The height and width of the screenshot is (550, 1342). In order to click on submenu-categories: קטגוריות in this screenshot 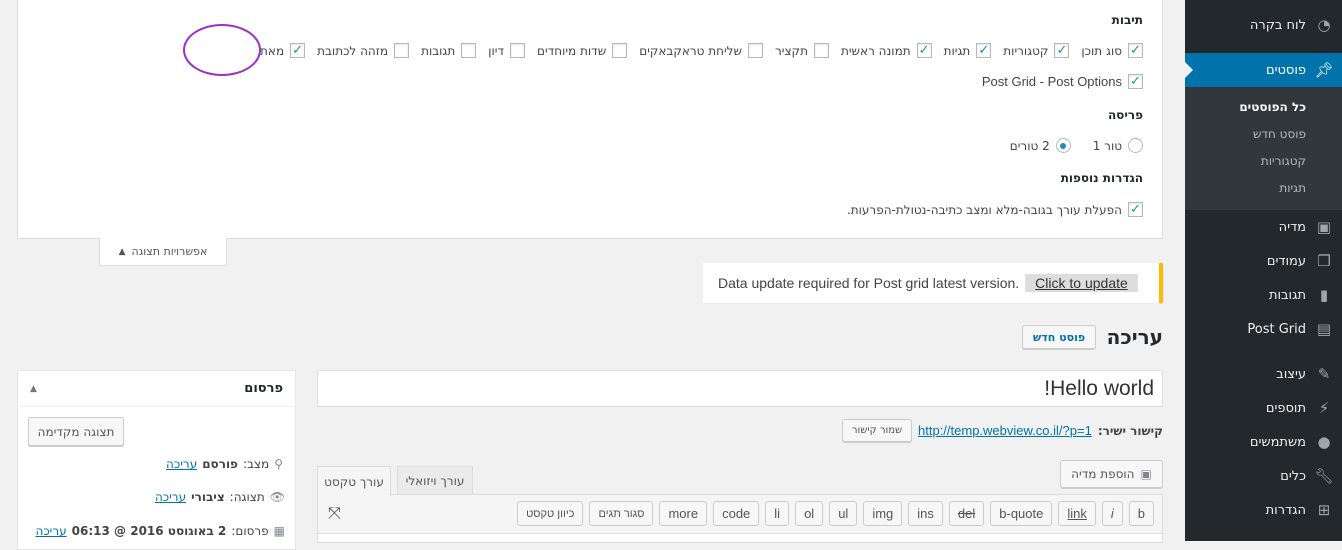, I will do `click(1283, 161)`.